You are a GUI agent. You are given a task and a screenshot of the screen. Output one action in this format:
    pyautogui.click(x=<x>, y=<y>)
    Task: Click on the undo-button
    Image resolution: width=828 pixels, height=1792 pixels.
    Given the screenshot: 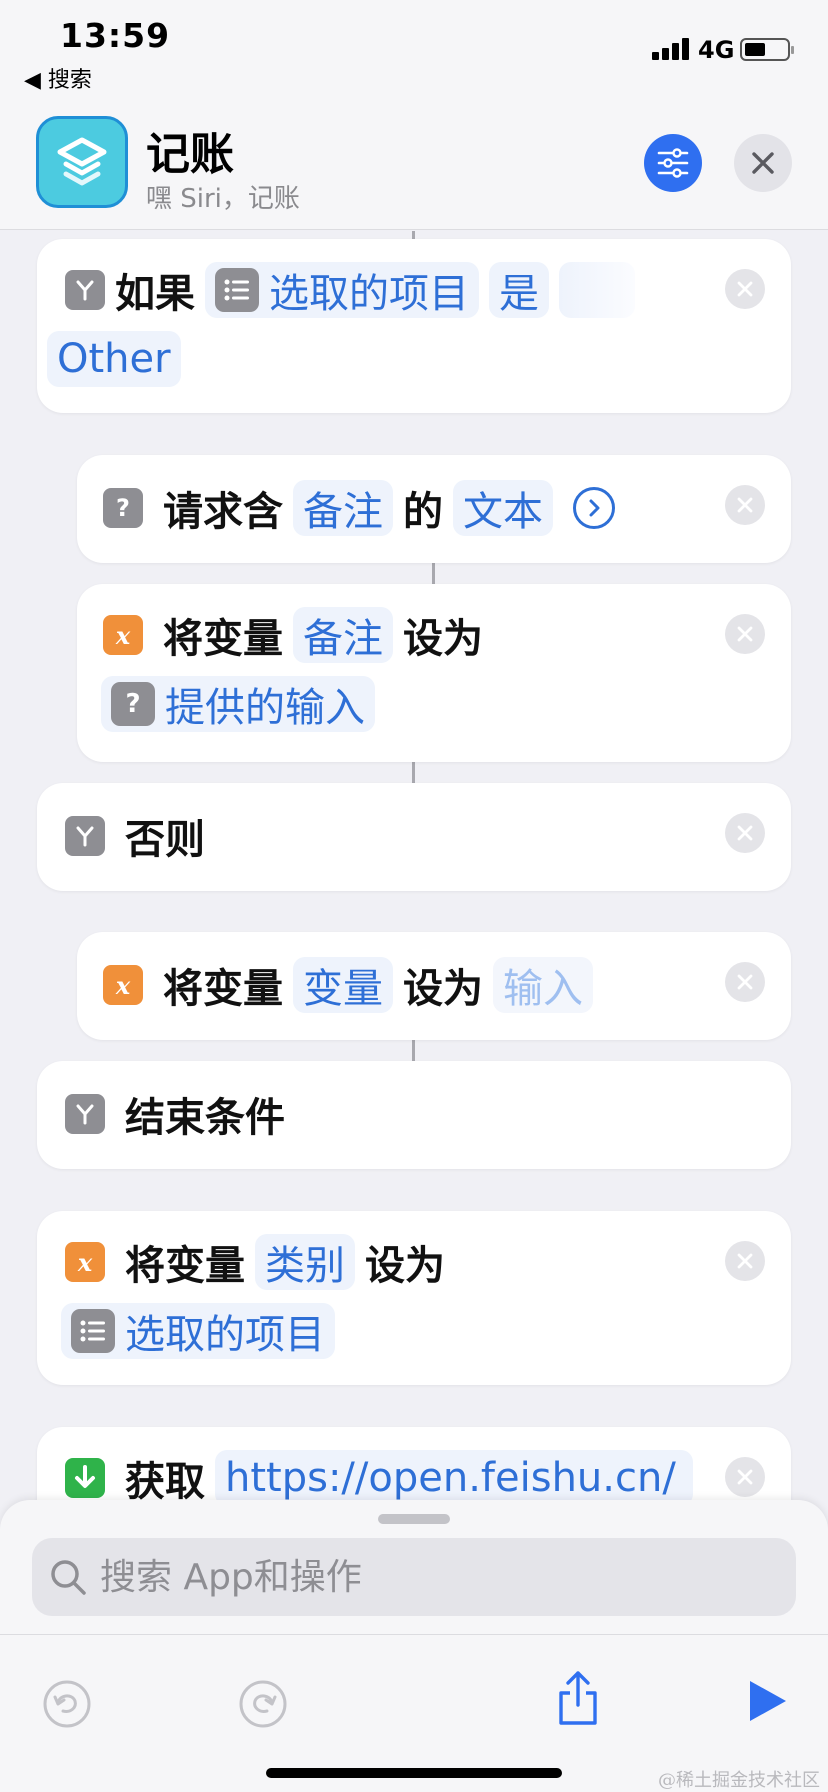 What is the action you would take?
    pyautogui.click(x=67, y=1704)
    